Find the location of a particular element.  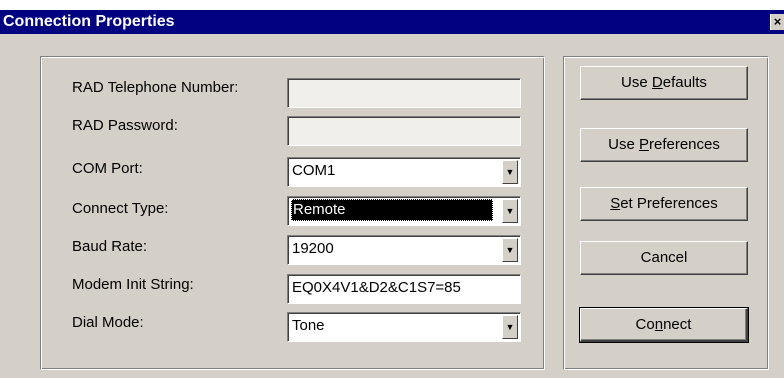

set-preferences-accel: S is located at coordinates (615, 203).